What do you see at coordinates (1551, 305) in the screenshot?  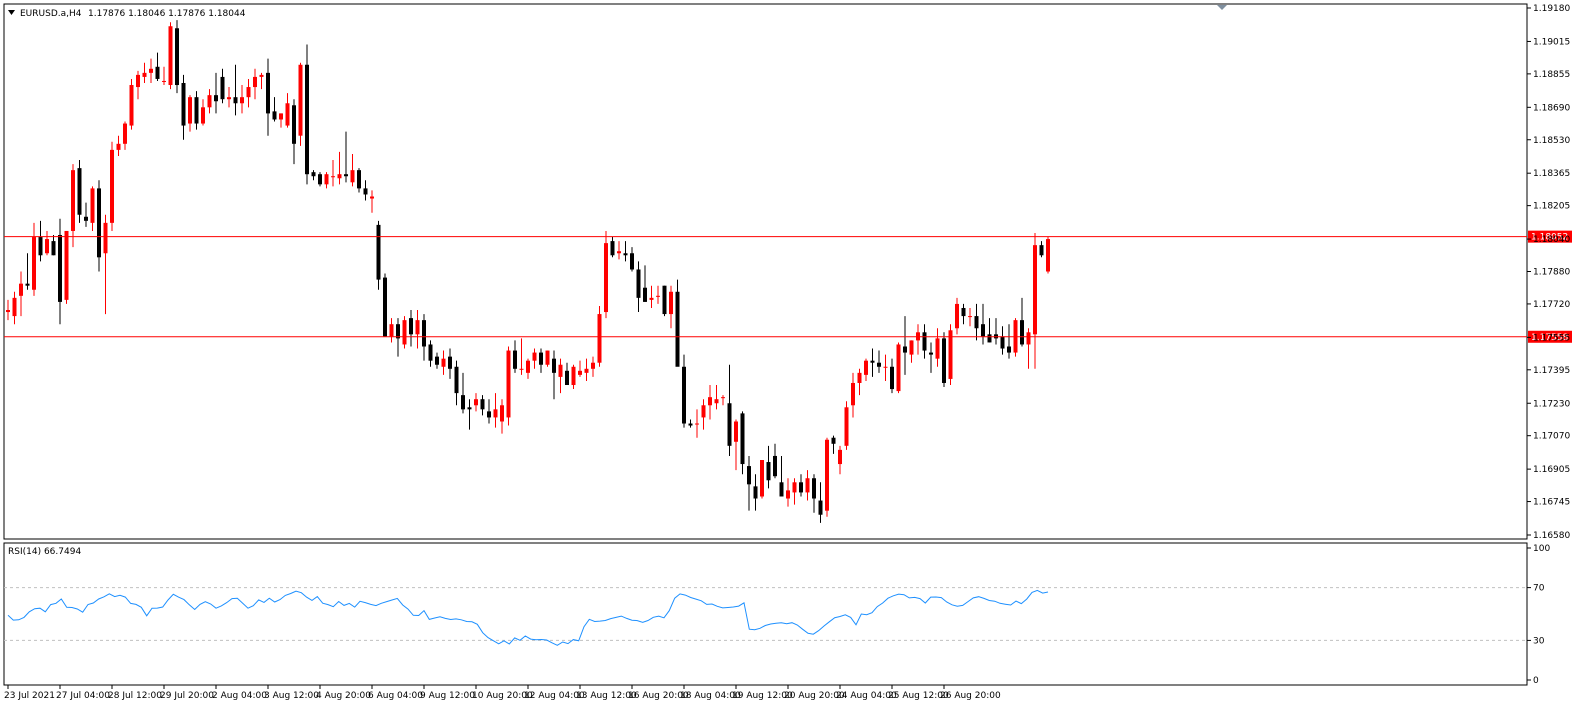 I see `price-tick-label: 1.17720` at bounding box center [1551, 305].